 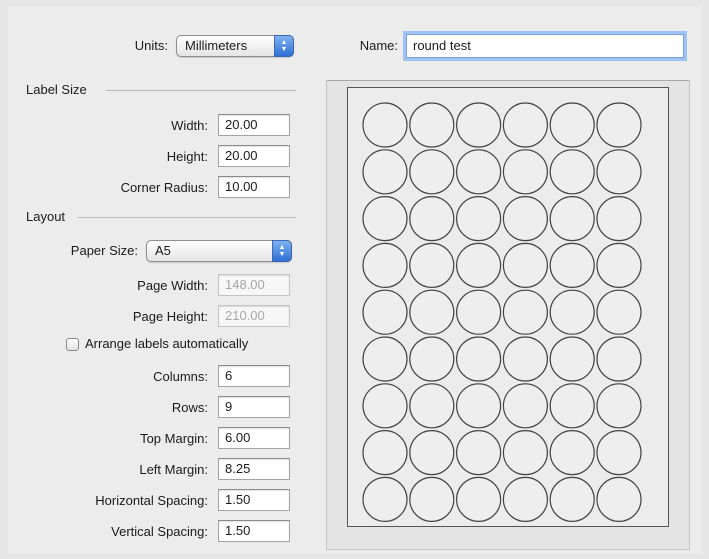 I want to click on page-height-label: Page Height:, so click(x=170, y=316).